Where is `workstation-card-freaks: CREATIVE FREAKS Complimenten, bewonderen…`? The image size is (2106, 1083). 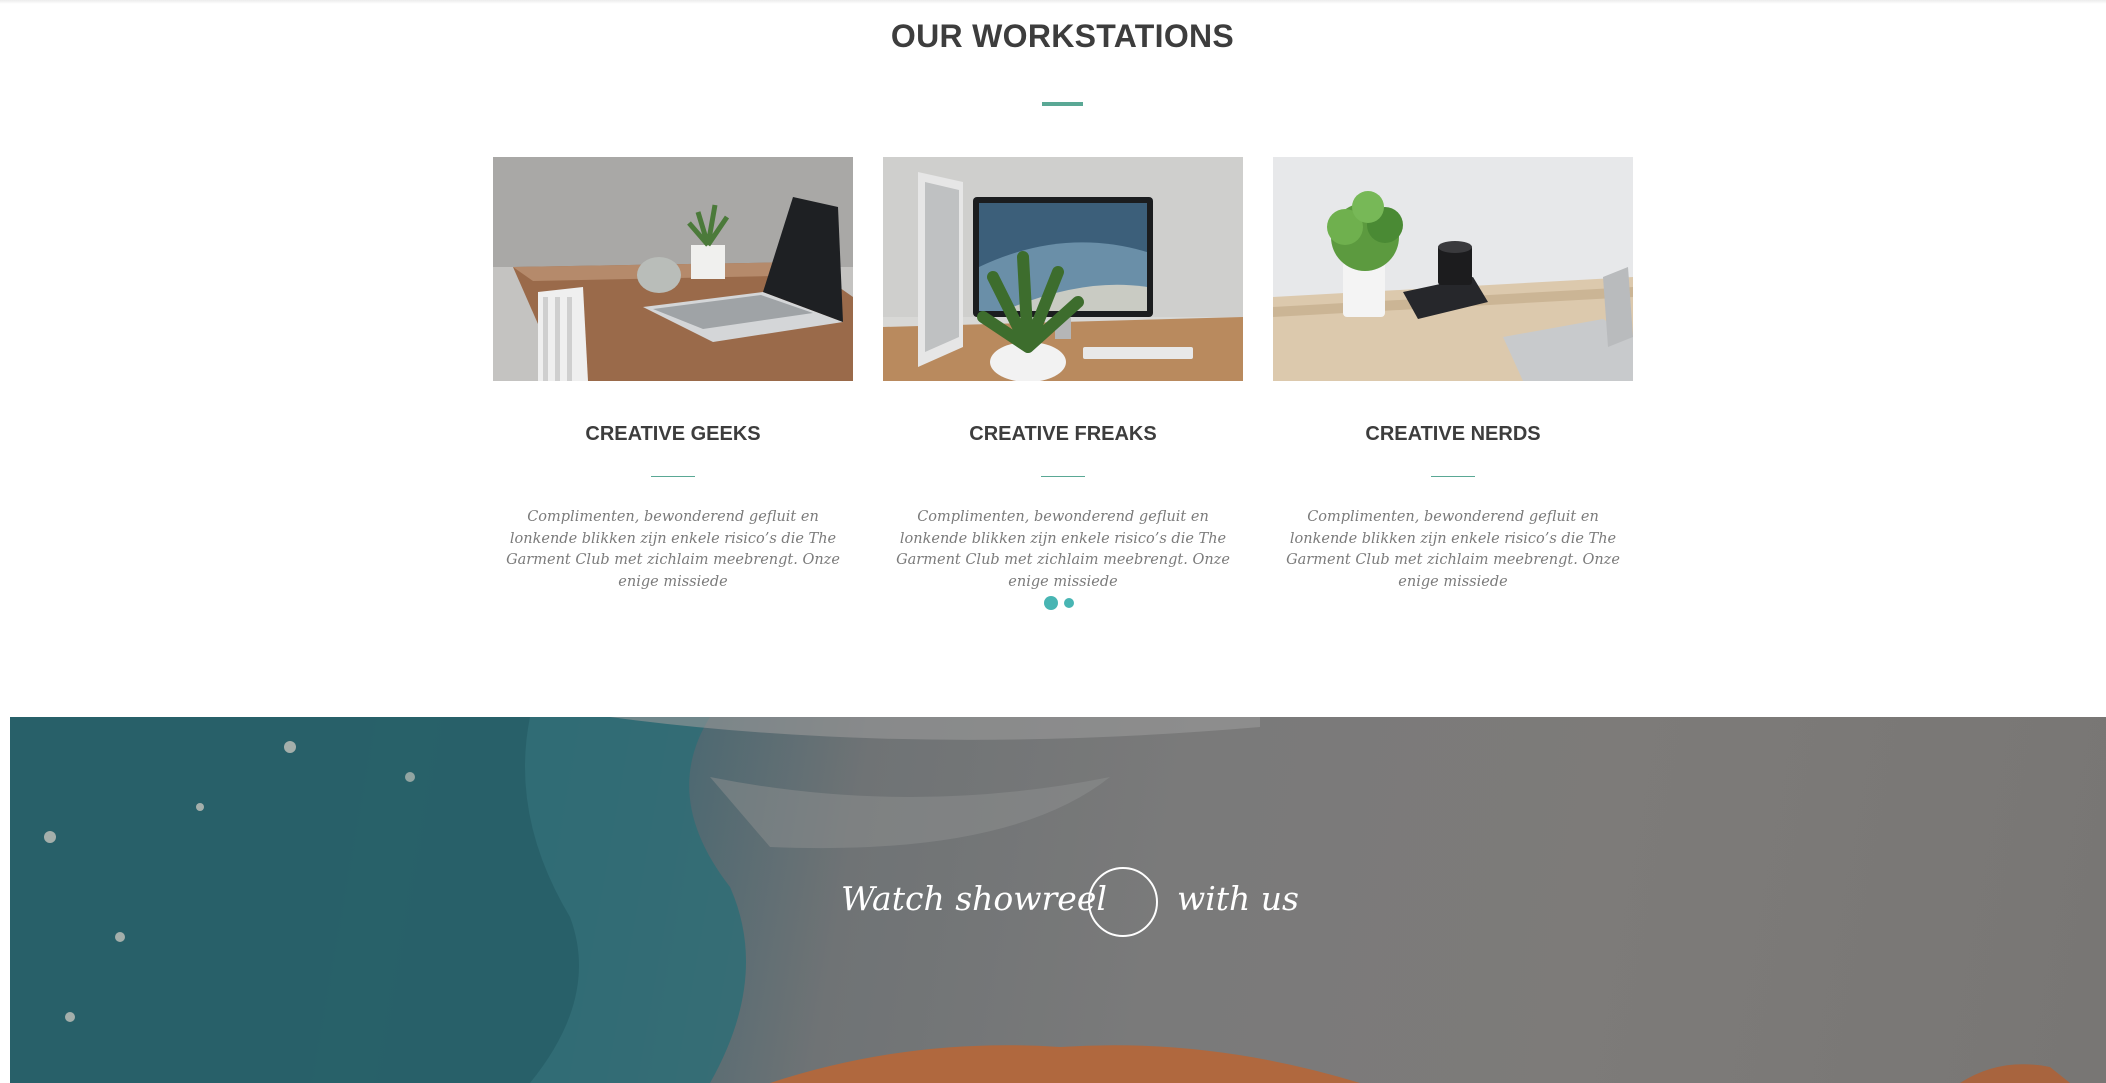 workstation-card-freaks: CREATIVE FREAKS Complimenten, bewonderen… is located at coordinates (1063, 373).